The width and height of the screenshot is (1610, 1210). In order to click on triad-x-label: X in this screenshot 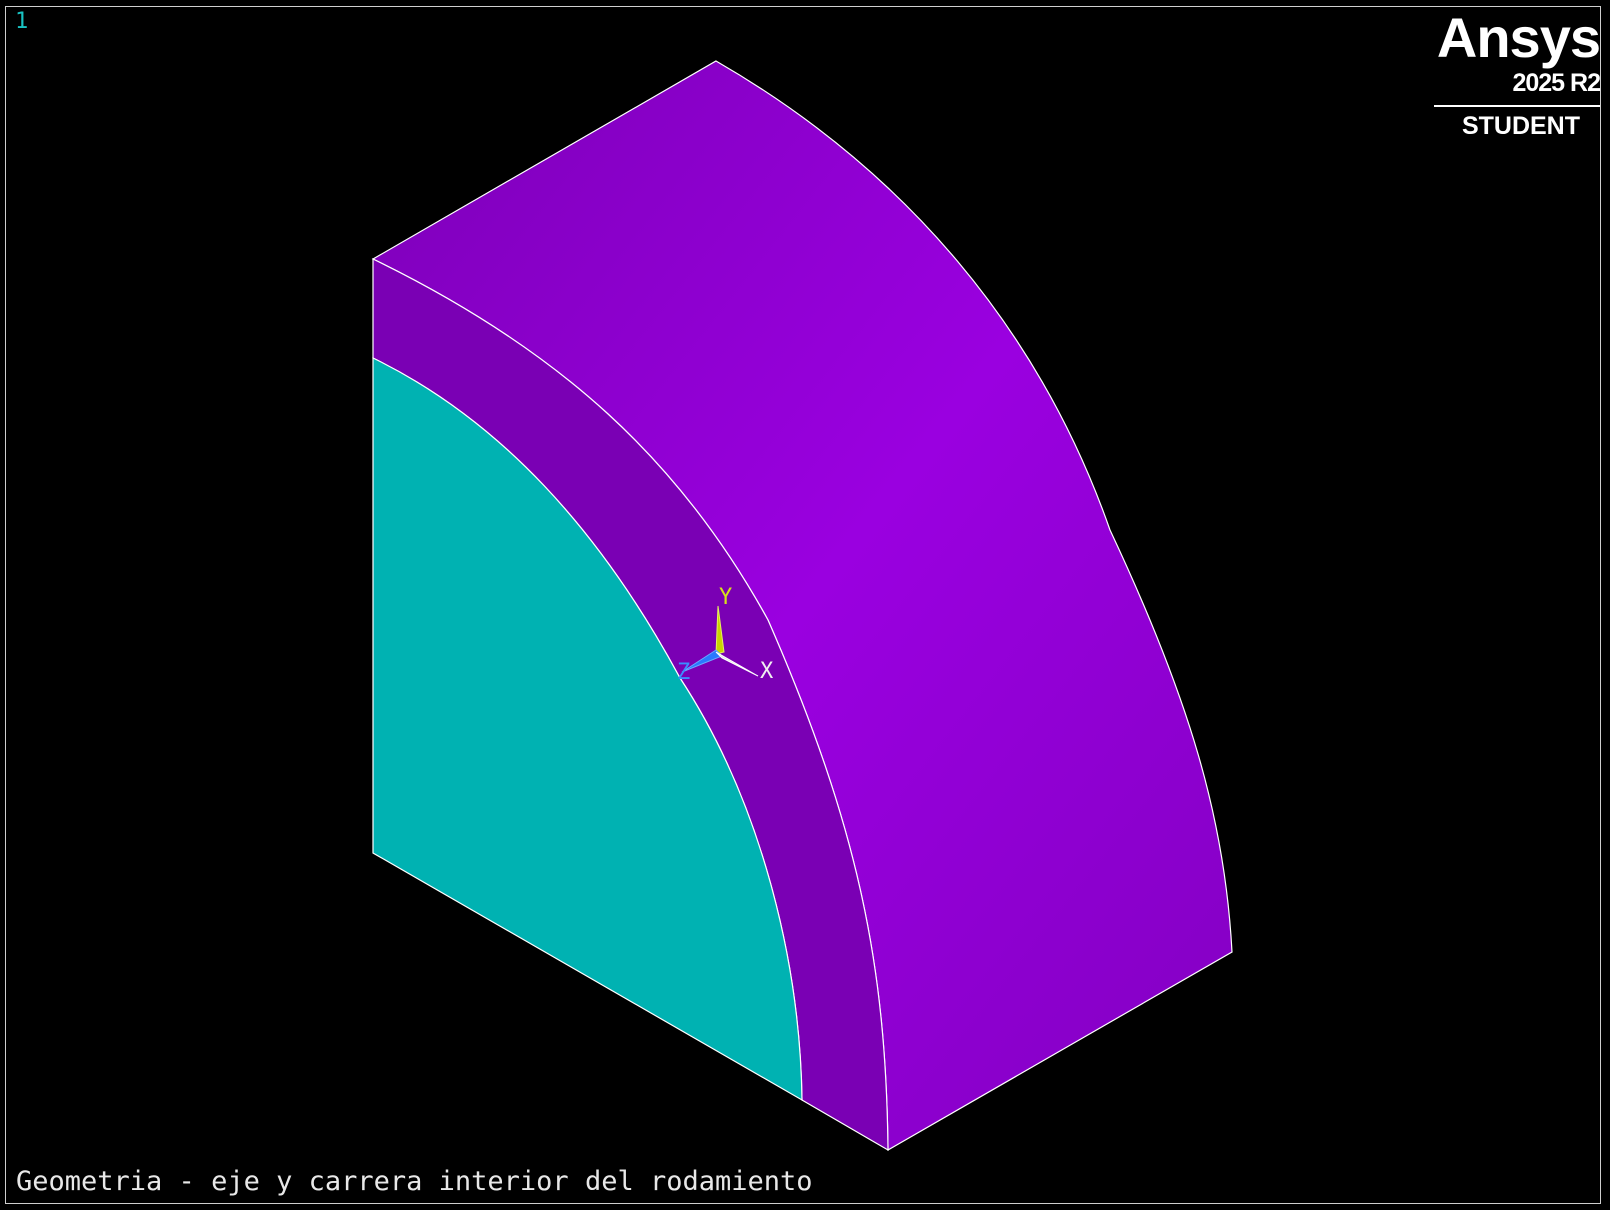, I will do `click(767, 671)`.